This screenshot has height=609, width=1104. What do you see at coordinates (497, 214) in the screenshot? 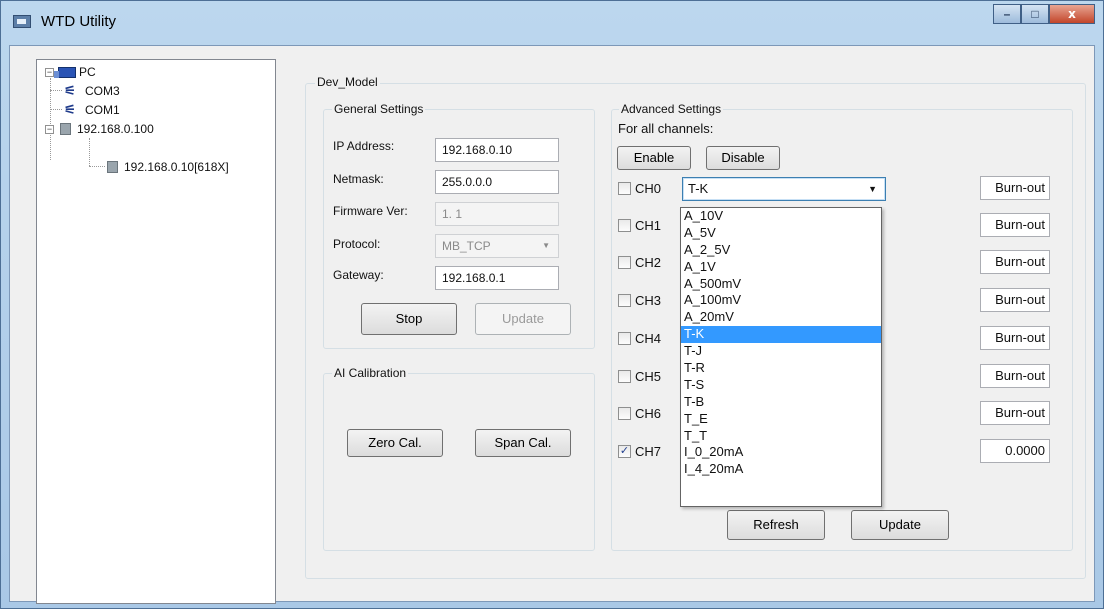
I see `firmware-field: 1. 1` at bounding box center [497, 214].